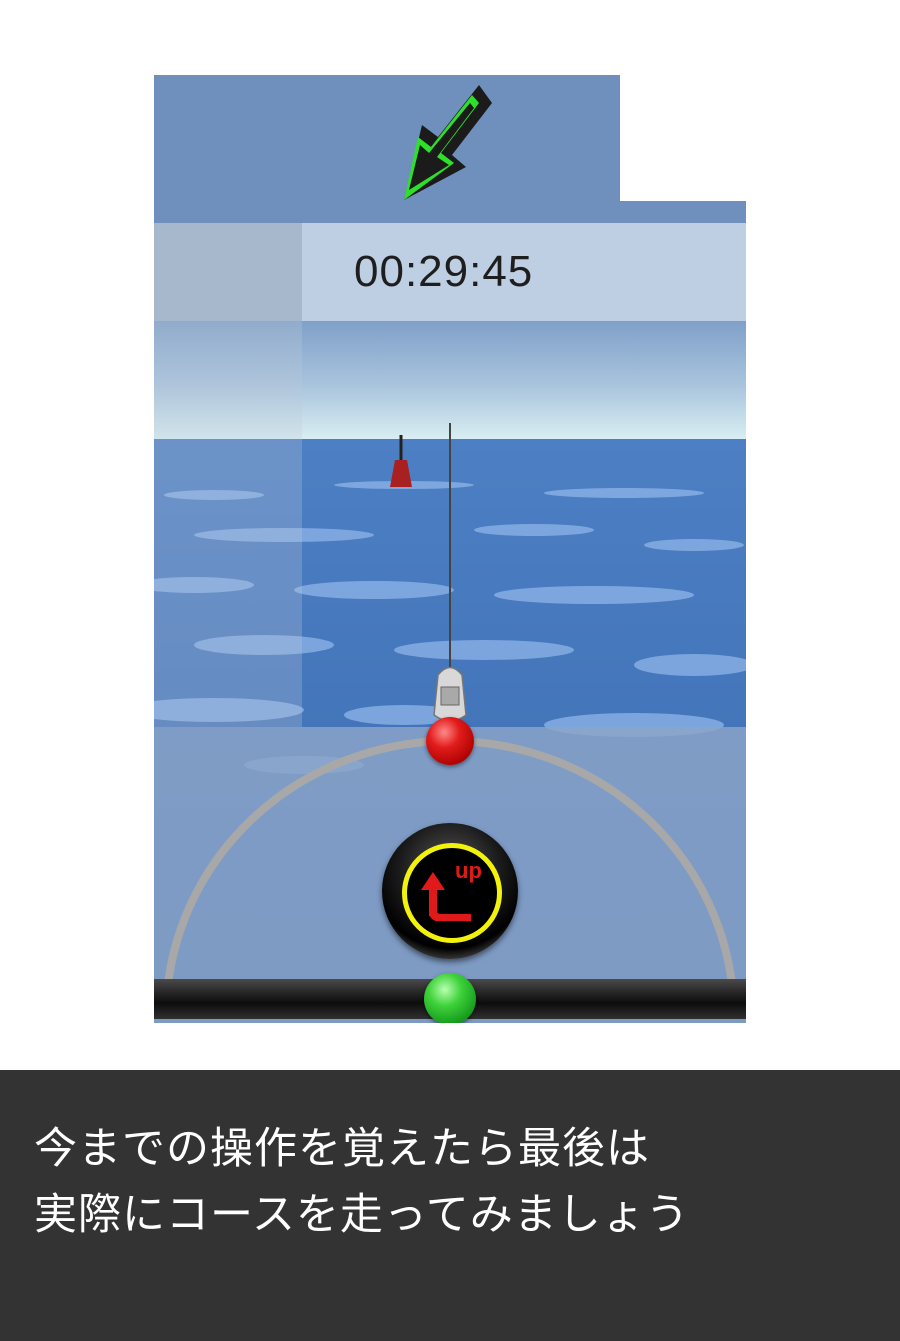 The image size is (900, 1341). I want to click on caption-line-1: 今までの操作を覚えたら最後は, so click(342, 1149).